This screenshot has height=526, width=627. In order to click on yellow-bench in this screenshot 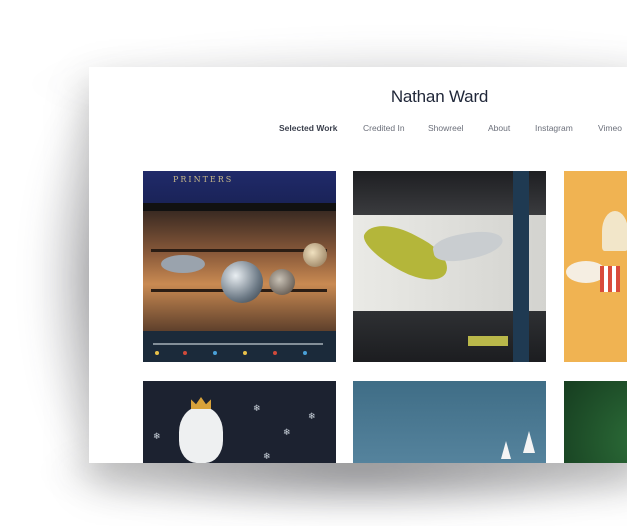, I will do `click(488, 341)`.